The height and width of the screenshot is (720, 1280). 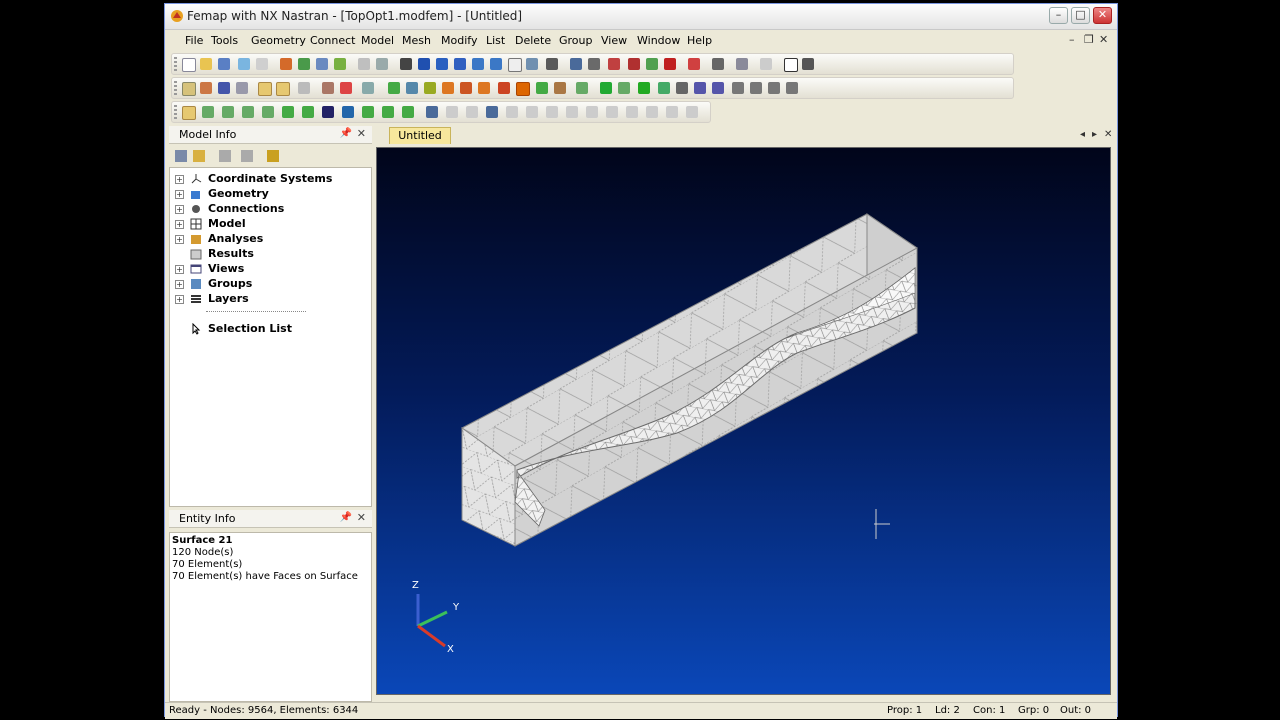 I want to click on model-property-icon, so click(x=442, y=64).